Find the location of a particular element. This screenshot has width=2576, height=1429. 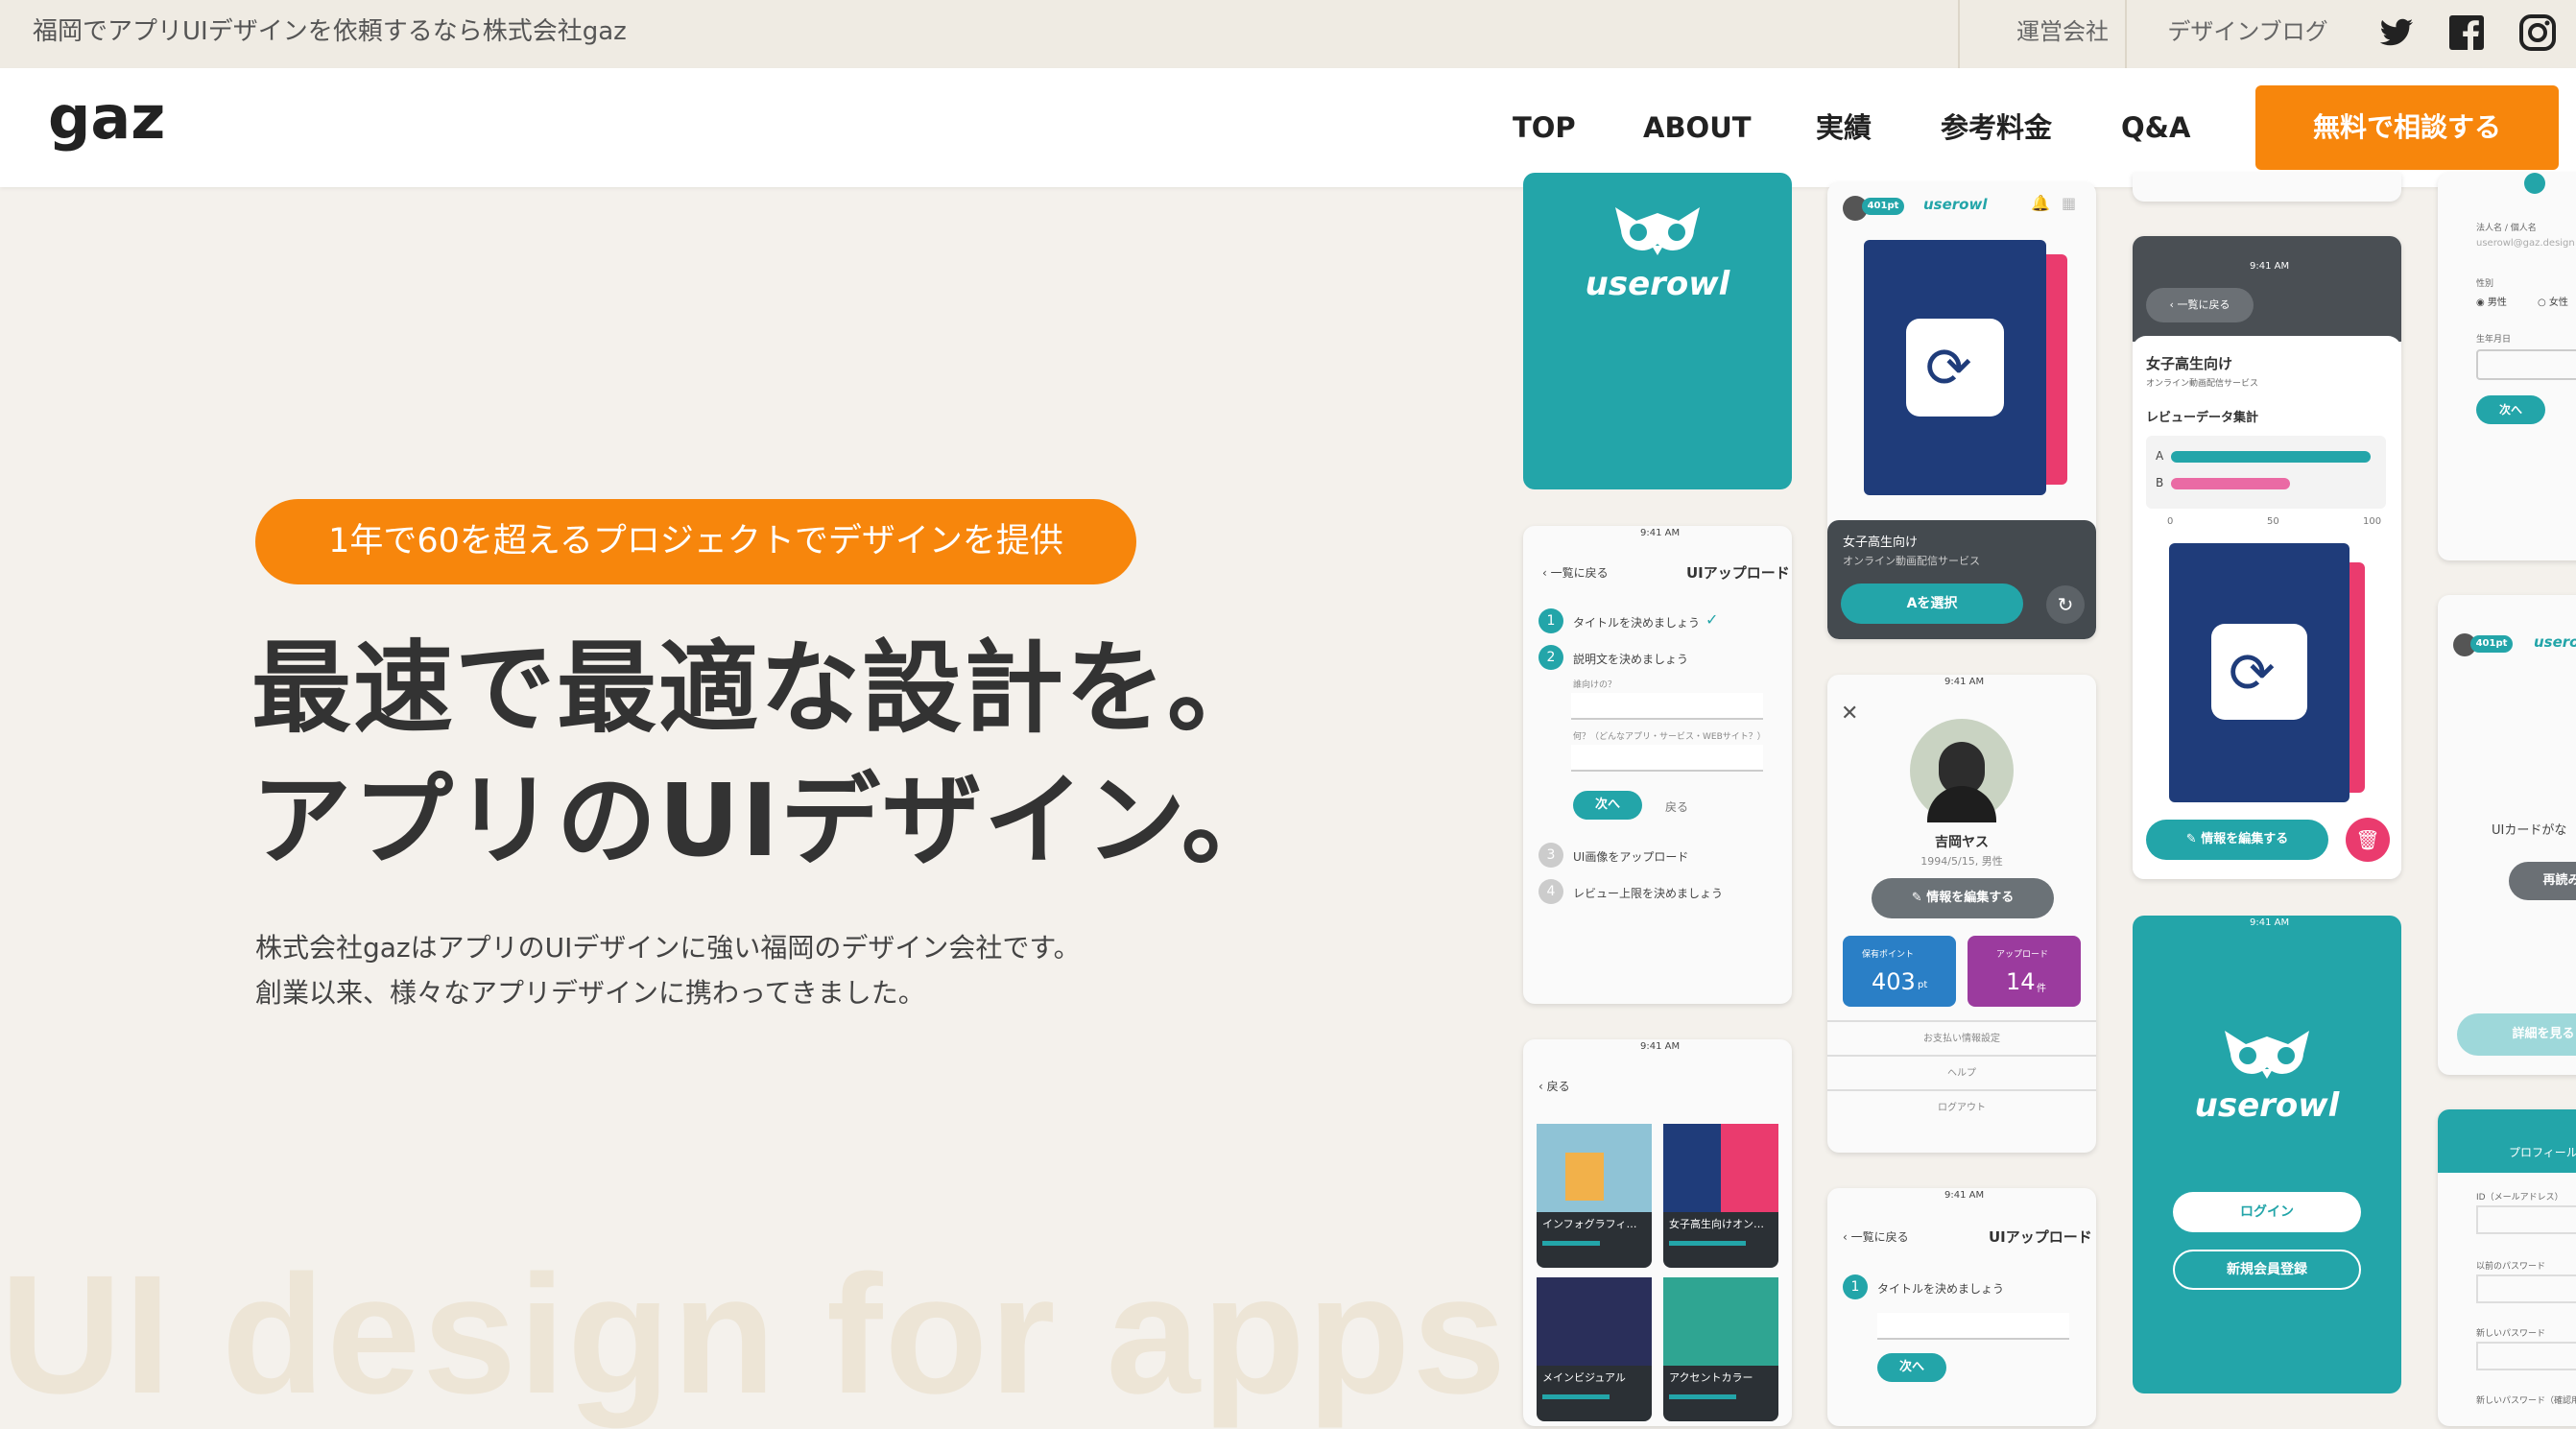

hero-title: 最速で最適な設計を。 アプリのUIデザイン。 is located at coordinates (767, 754).